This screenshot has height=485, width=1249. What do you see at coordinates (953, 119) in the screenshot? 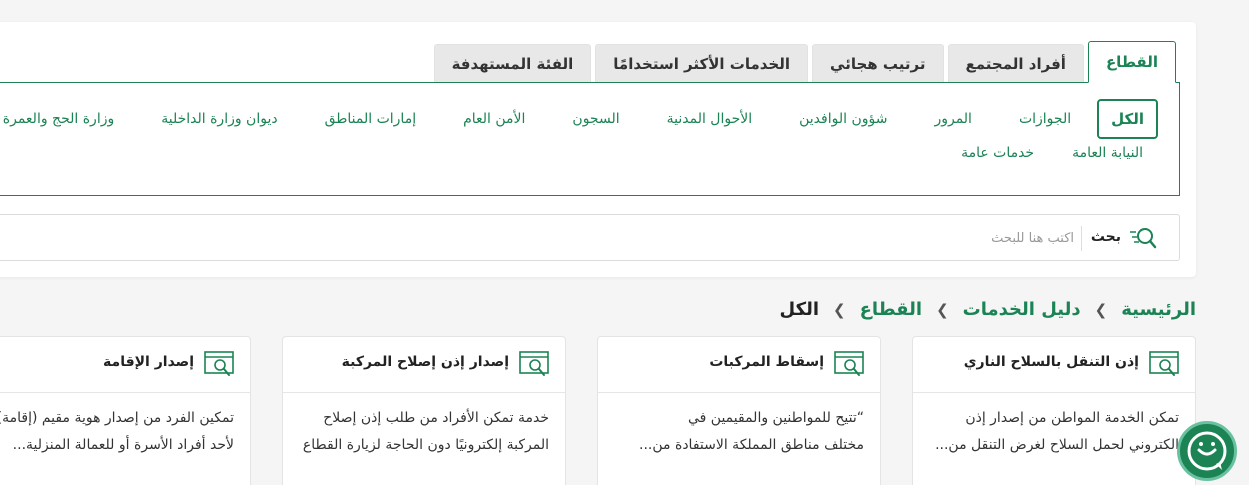
I see `category-traffic: المرور` at bounding box center [953, 119].